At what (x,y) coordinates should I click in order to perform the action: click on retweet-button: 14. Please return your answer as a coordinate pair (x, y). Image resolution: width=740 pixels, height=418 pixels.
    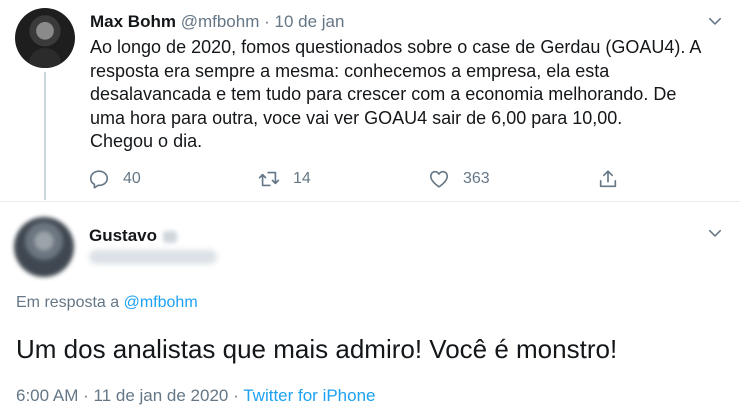
    Looking at the image, I should click on (284, 179).